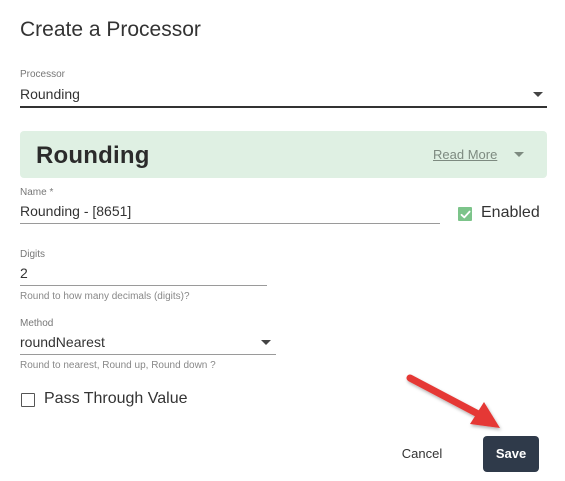 The height and width of the screenshot is (481, 565). I want to click on name-input: Rounding - [8651], so click(75, 211).